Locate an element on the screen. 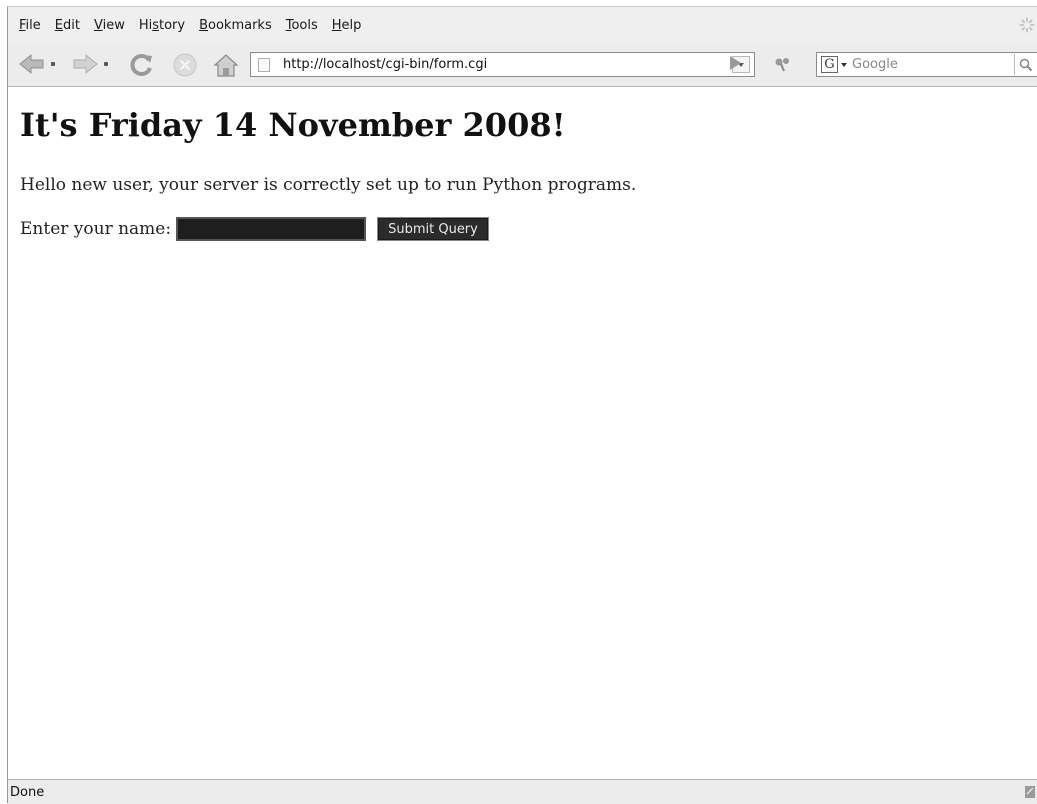  url-text: http://localhost/cgi-bin/form.cgi is located at coordinates (507, 64).